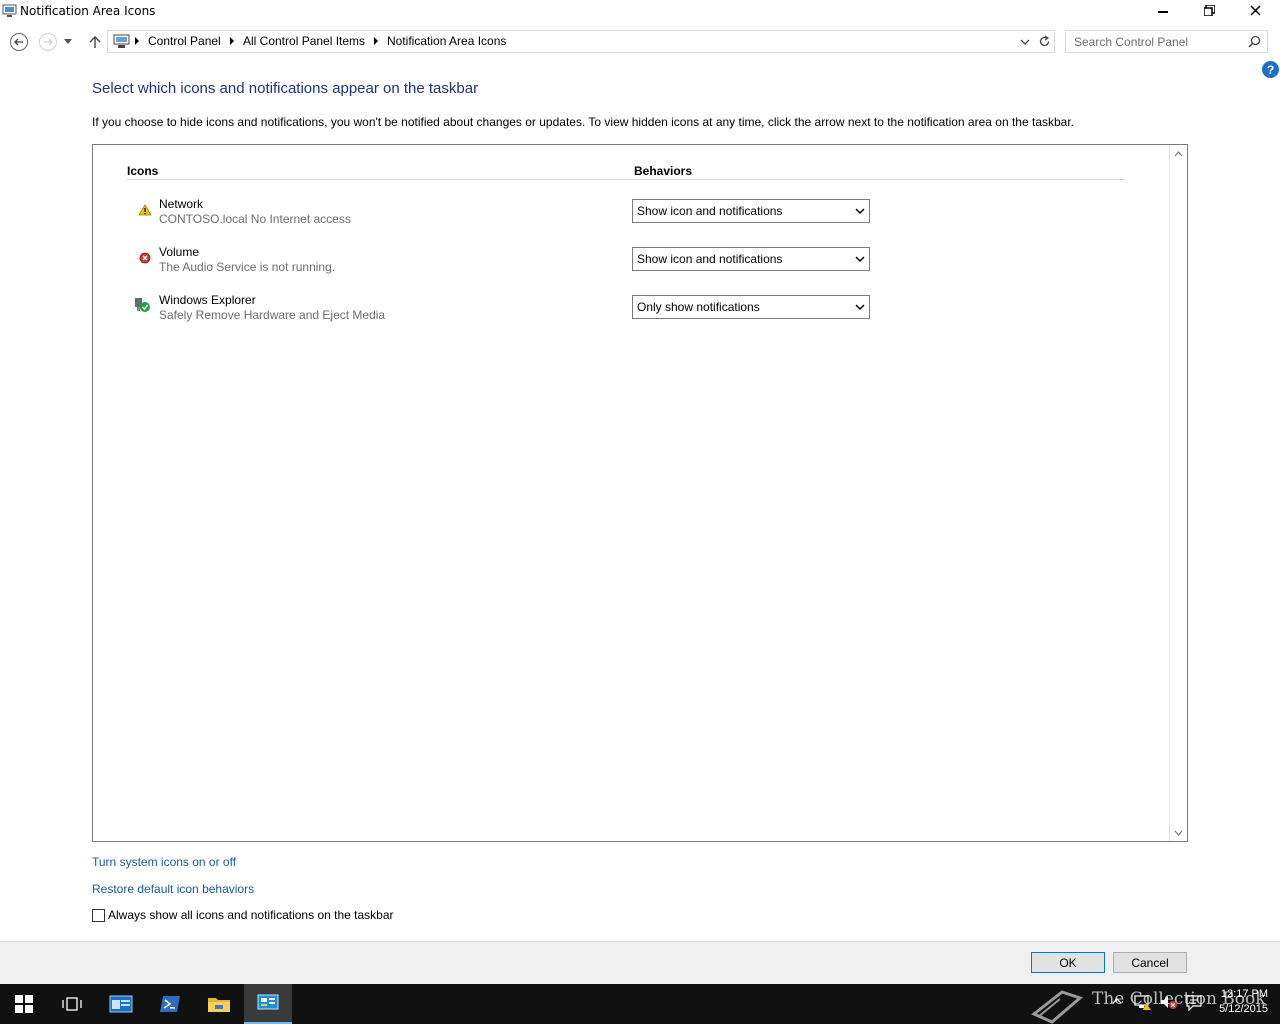 Image resolution: width=1280 pixels, height=1024 pixels. Describe the element at coordinates (1169, 1002) in the screenshot. I see `volume-tray-icon` at that location.